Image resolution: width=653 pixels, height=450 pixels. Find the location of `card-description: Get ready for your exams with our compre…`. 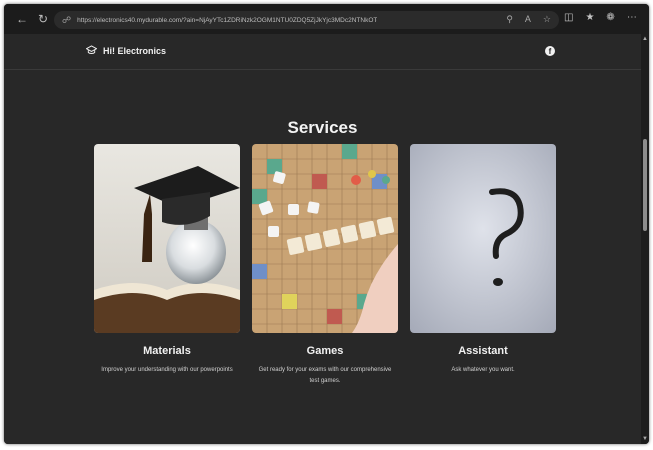

card-description: Get ready for your exams with our compre… is located at coordinates (325, 375).